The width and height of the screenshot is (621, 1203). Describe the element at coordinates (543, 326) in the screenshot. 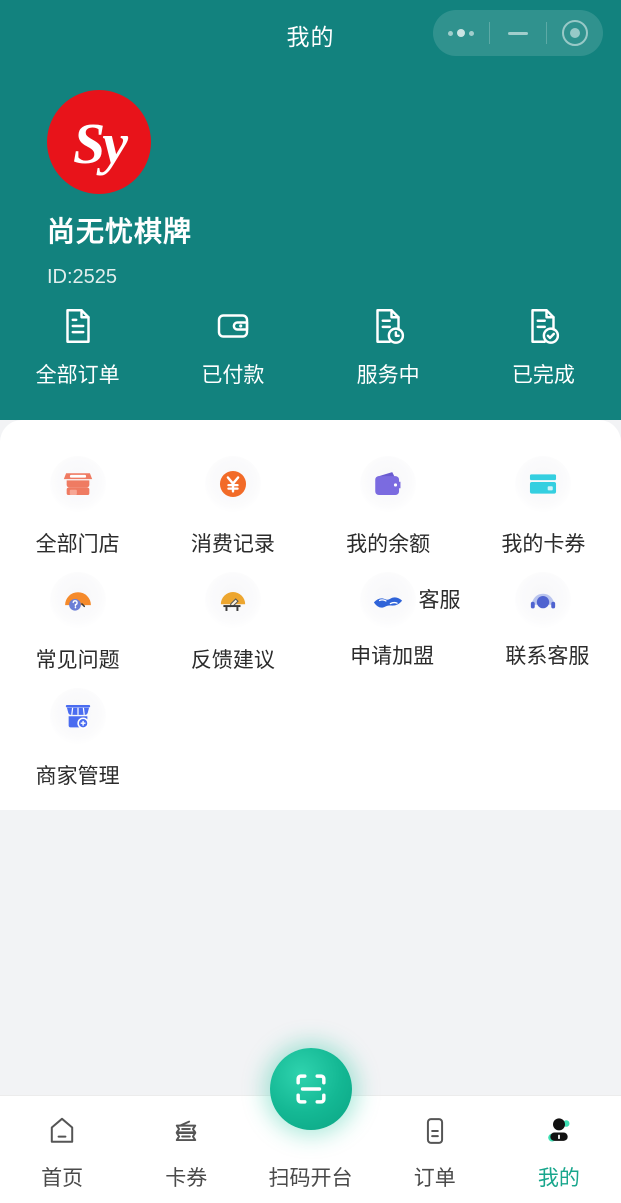

I see `document-check-icon` at that location.